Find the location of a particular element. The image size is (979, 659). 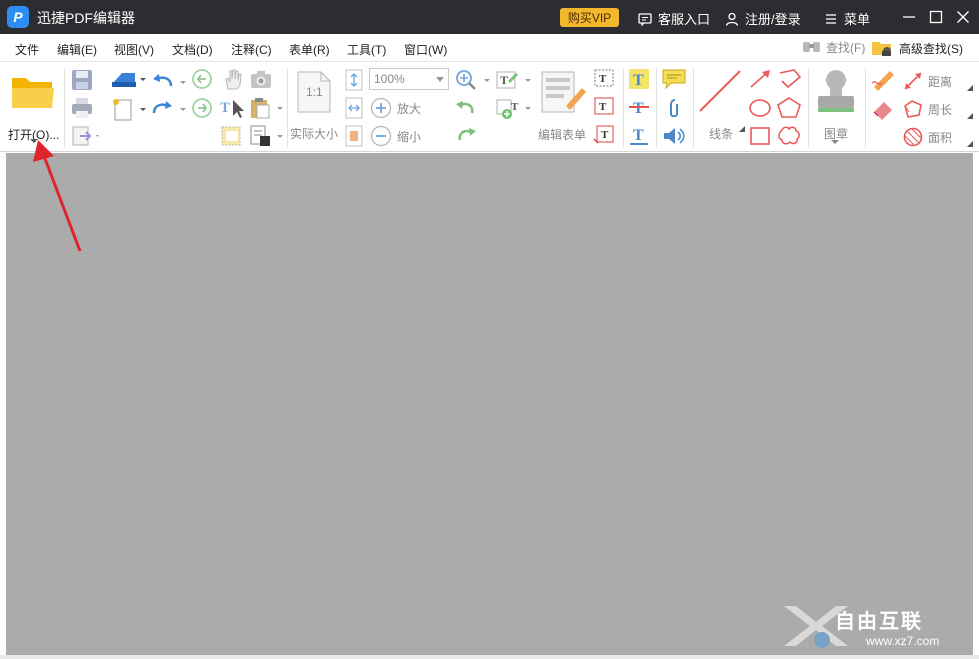

find-button: 查找(F) is located at coordinates (833, 47).